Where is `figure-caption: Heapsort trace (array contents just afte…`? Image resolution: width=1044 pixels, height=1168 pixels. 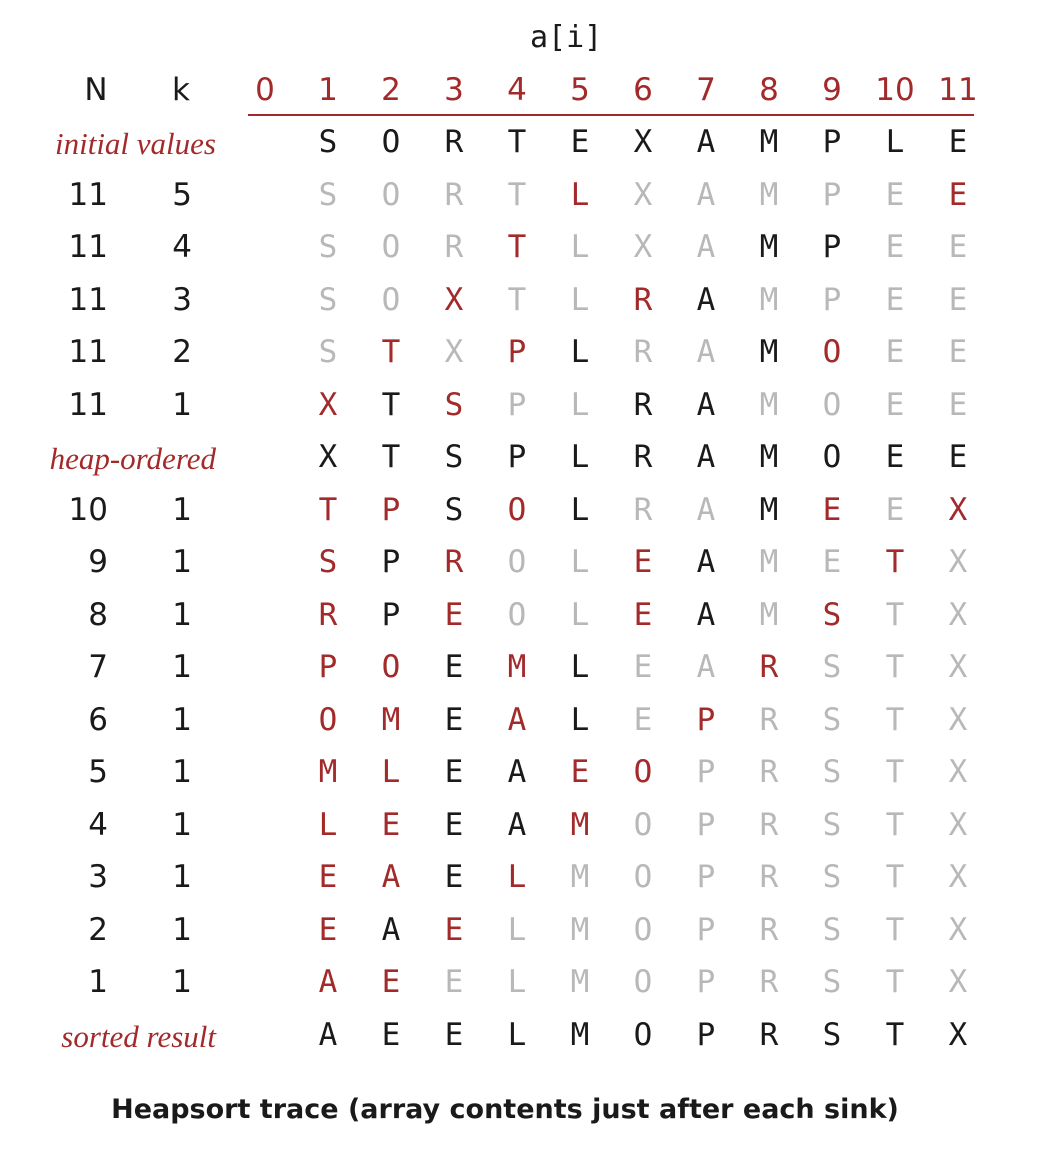
figure-caption: Heapsort trace (array contents just afte… is located at coordinates (505, 1109).